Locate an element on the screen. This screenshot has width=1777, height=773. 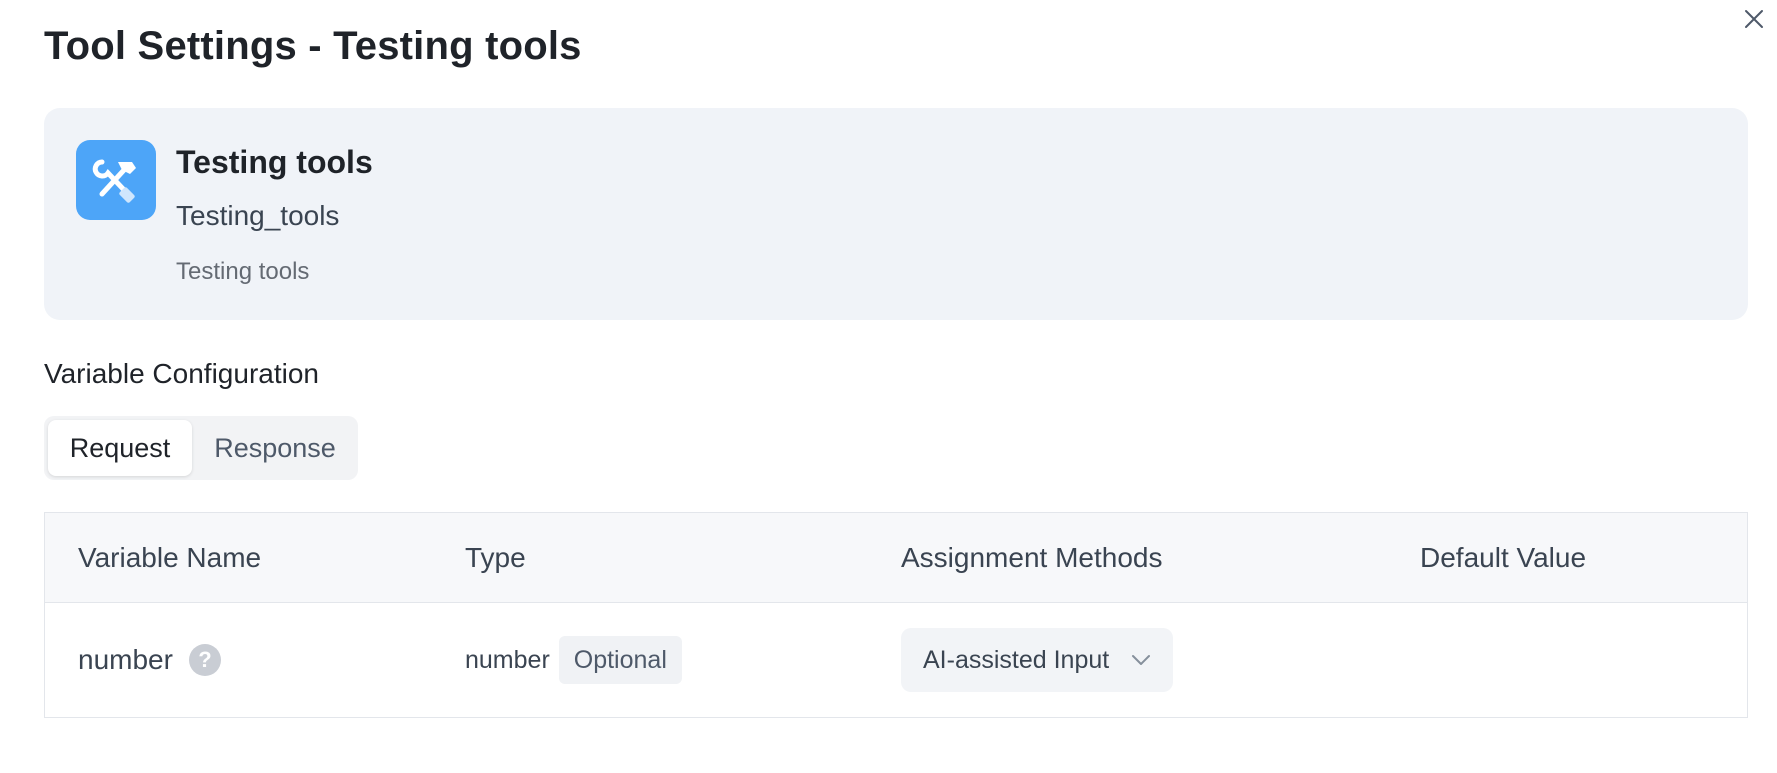
tools-icon is located at coordinates (116, 180).